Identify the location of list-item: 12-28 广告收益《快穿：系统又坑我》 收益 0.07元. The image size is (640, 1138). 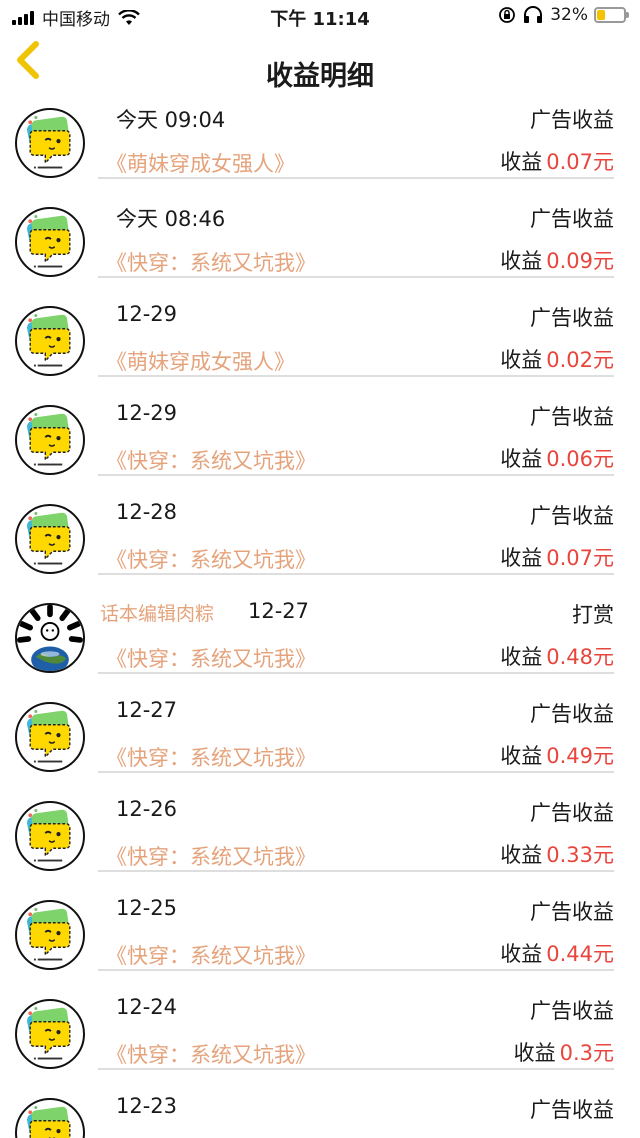
(320, 543).